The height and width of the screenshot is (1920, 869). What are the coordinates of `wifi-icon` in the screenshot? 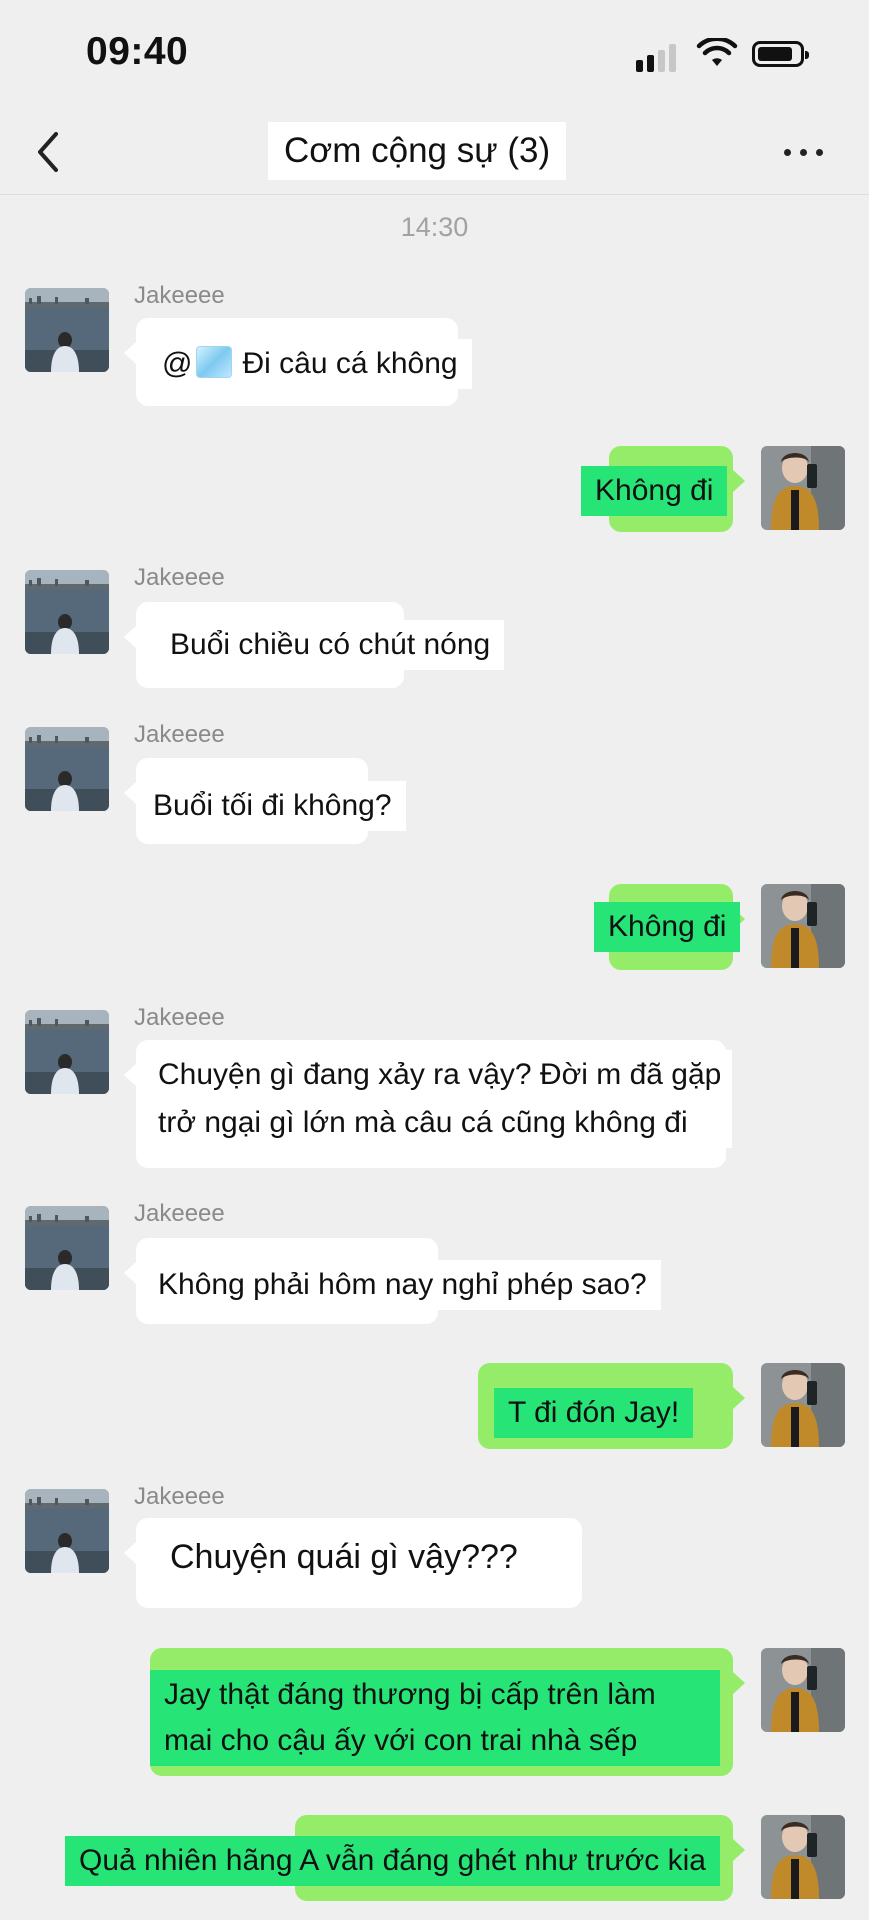 It's located at (717, 52).